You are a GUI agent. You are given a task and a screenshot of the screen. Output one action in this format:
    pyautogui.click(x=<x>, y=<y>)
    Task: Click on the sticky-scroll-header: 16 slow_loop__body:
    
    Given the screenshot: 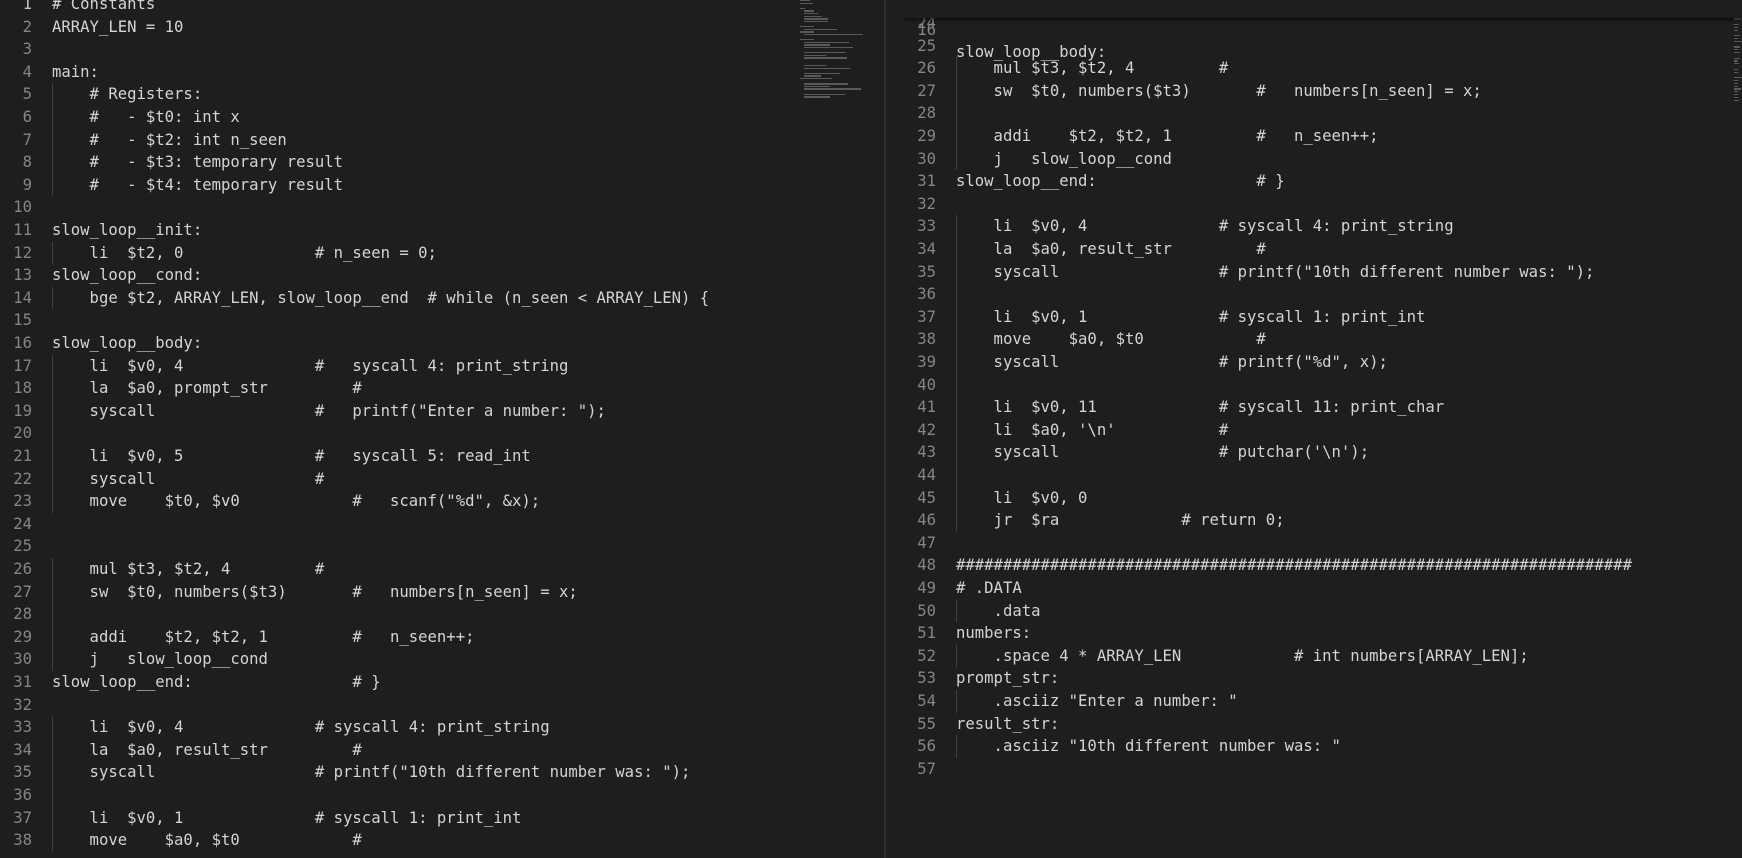 What is the action you would take?
    pyautogui.click(x=1323, y=30)
    